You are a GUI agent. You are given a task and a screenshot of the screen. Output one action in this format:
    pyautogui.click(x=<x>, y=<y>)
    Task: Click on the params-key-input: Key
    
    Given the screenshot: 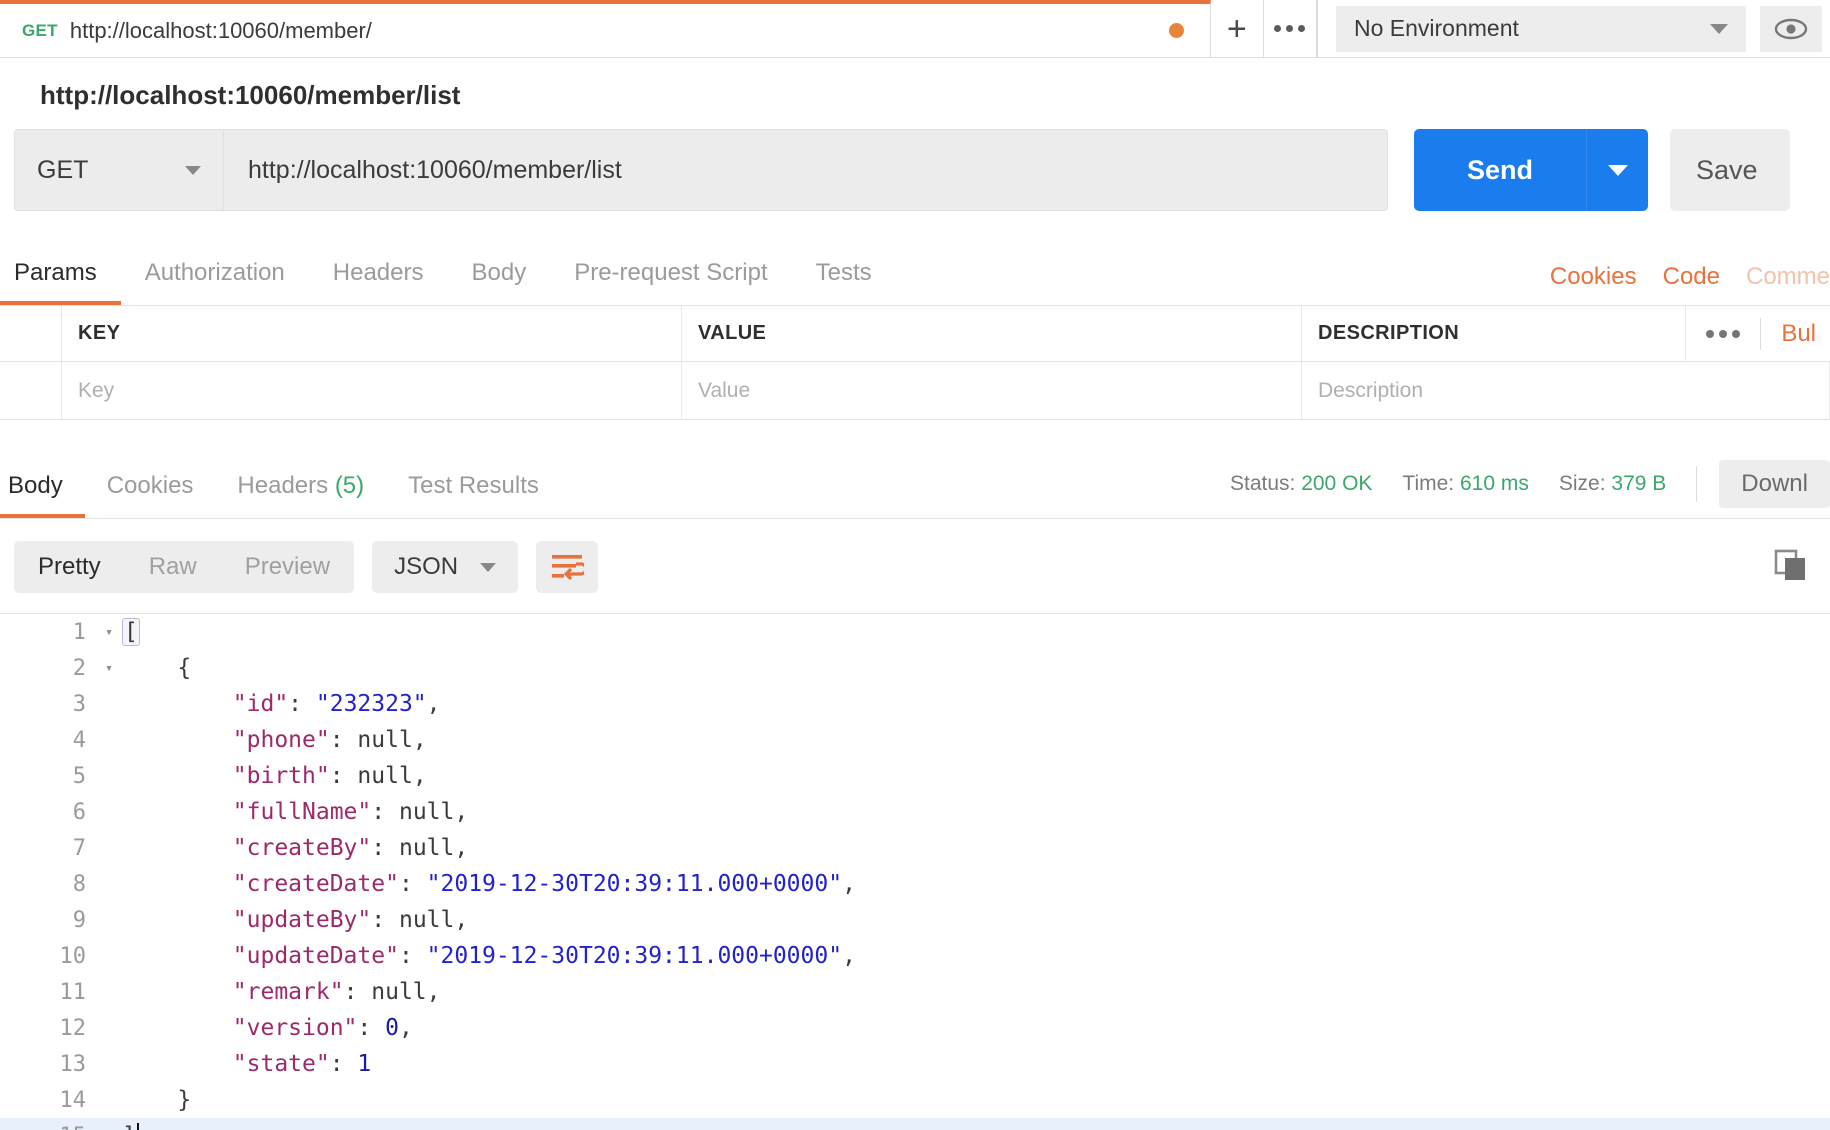 What is the action you would take?
    pyautogui.click(x=372, y=390)
    